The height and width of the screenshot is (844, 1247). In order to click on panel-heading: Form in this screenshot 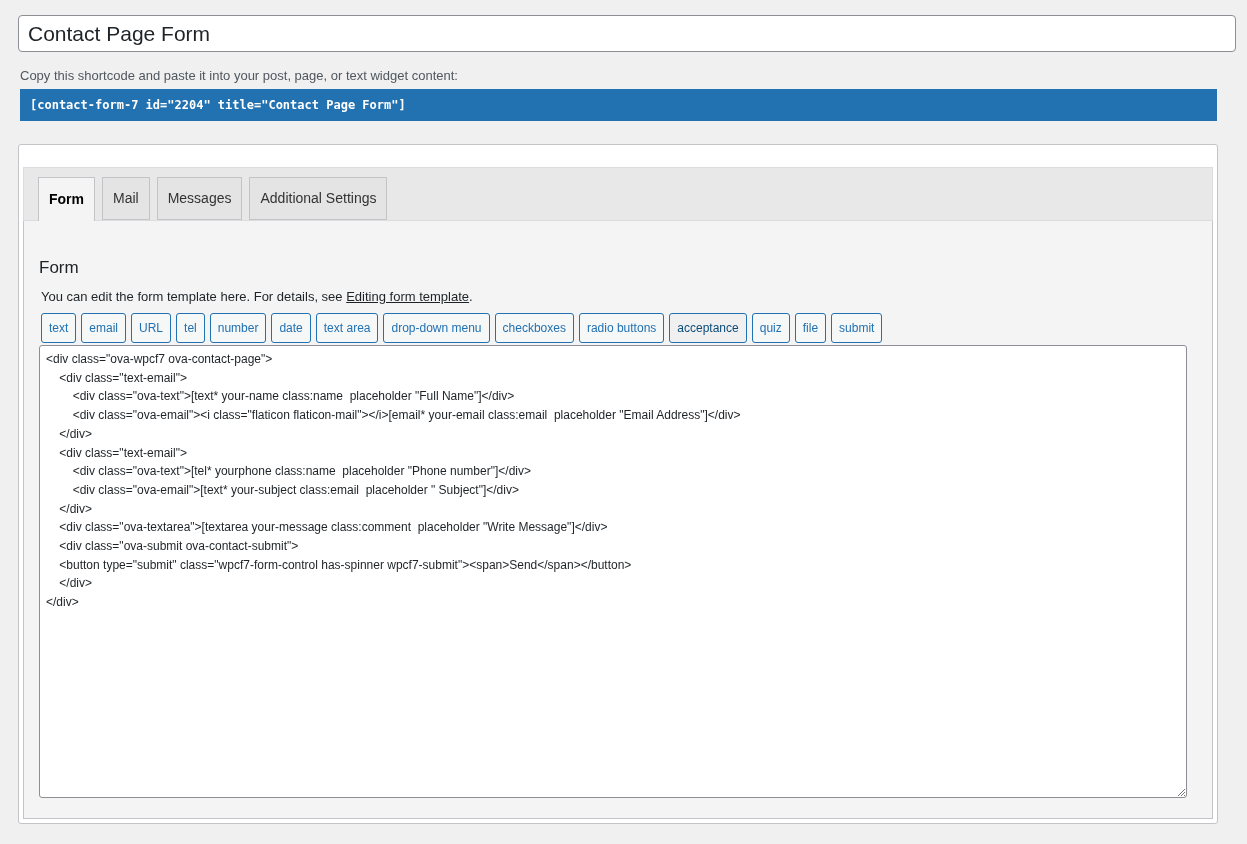, I will do `click(59, 267)`.